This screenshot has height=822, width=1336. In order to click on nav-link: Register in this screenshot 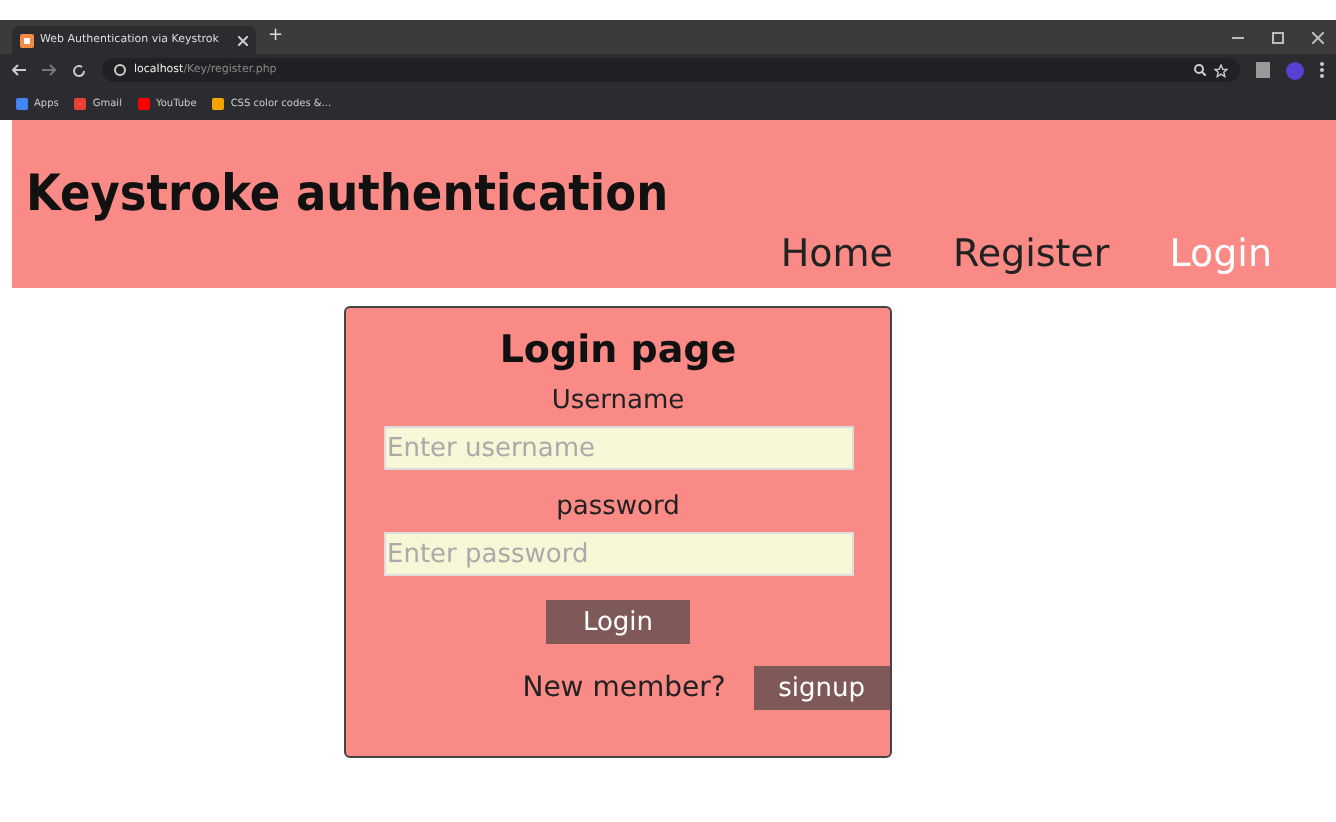, I will do `click(1031, 254)`.